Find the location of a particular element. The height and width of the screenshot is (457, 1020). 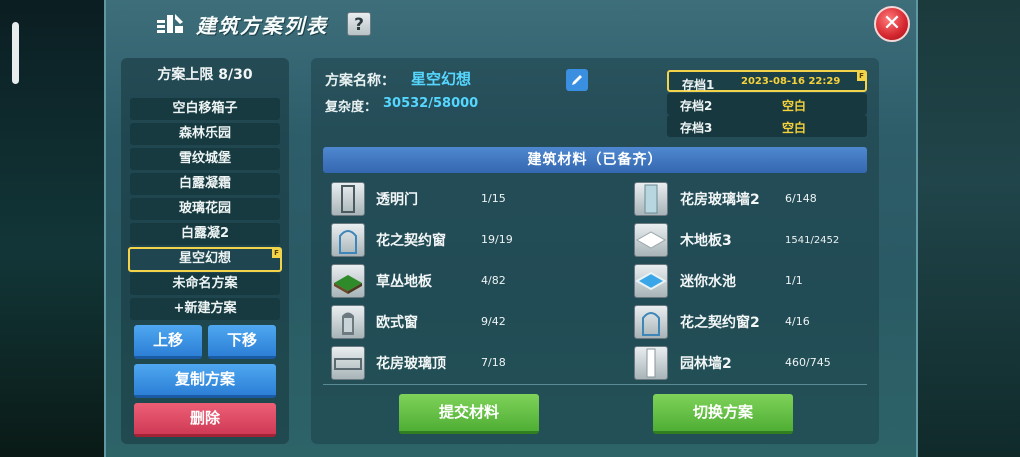

material-count: 4/16 is located at coordinates (797, 321).